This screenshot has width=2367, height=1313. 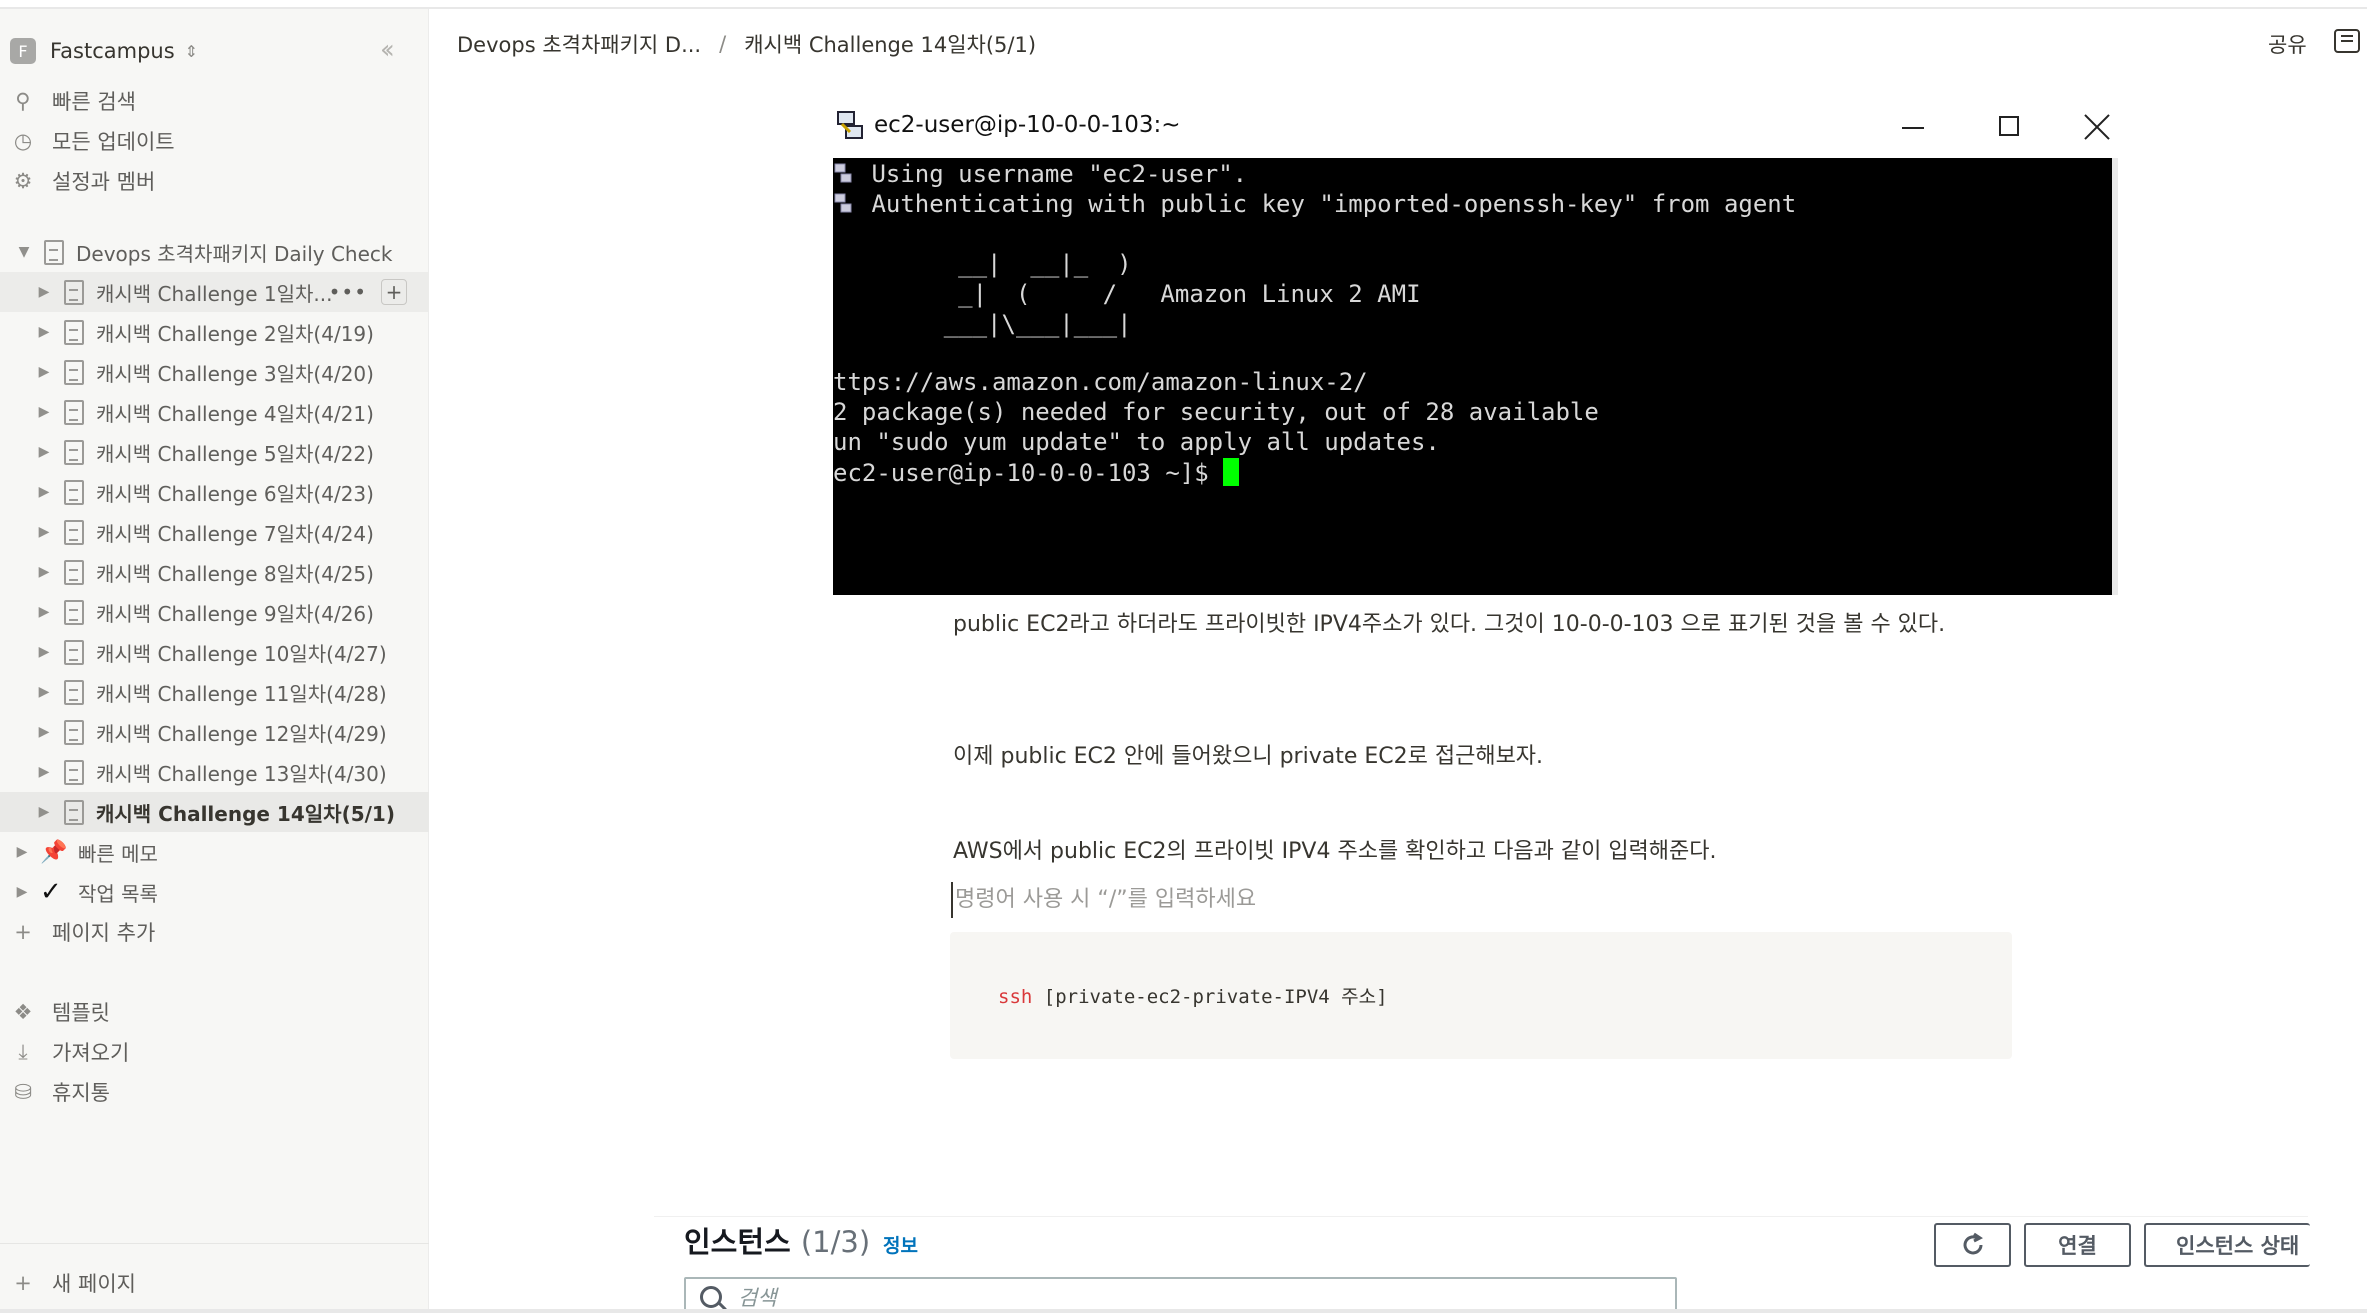 What do you see at coordinates (757, 1298) in the screenshot?
I see `search-placeholder: 검색` at bounding box center [757, 1298].